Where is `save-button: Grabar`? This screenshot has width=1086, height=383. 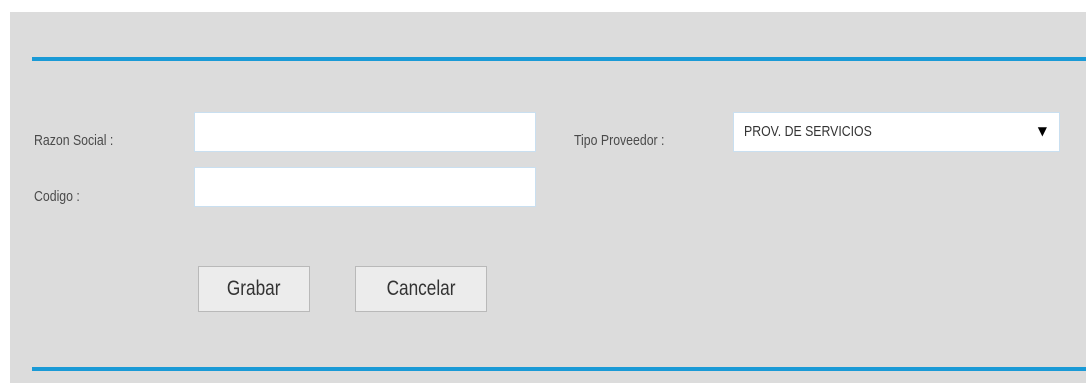 save-button: Grabar is located at coordinates (254, 289).